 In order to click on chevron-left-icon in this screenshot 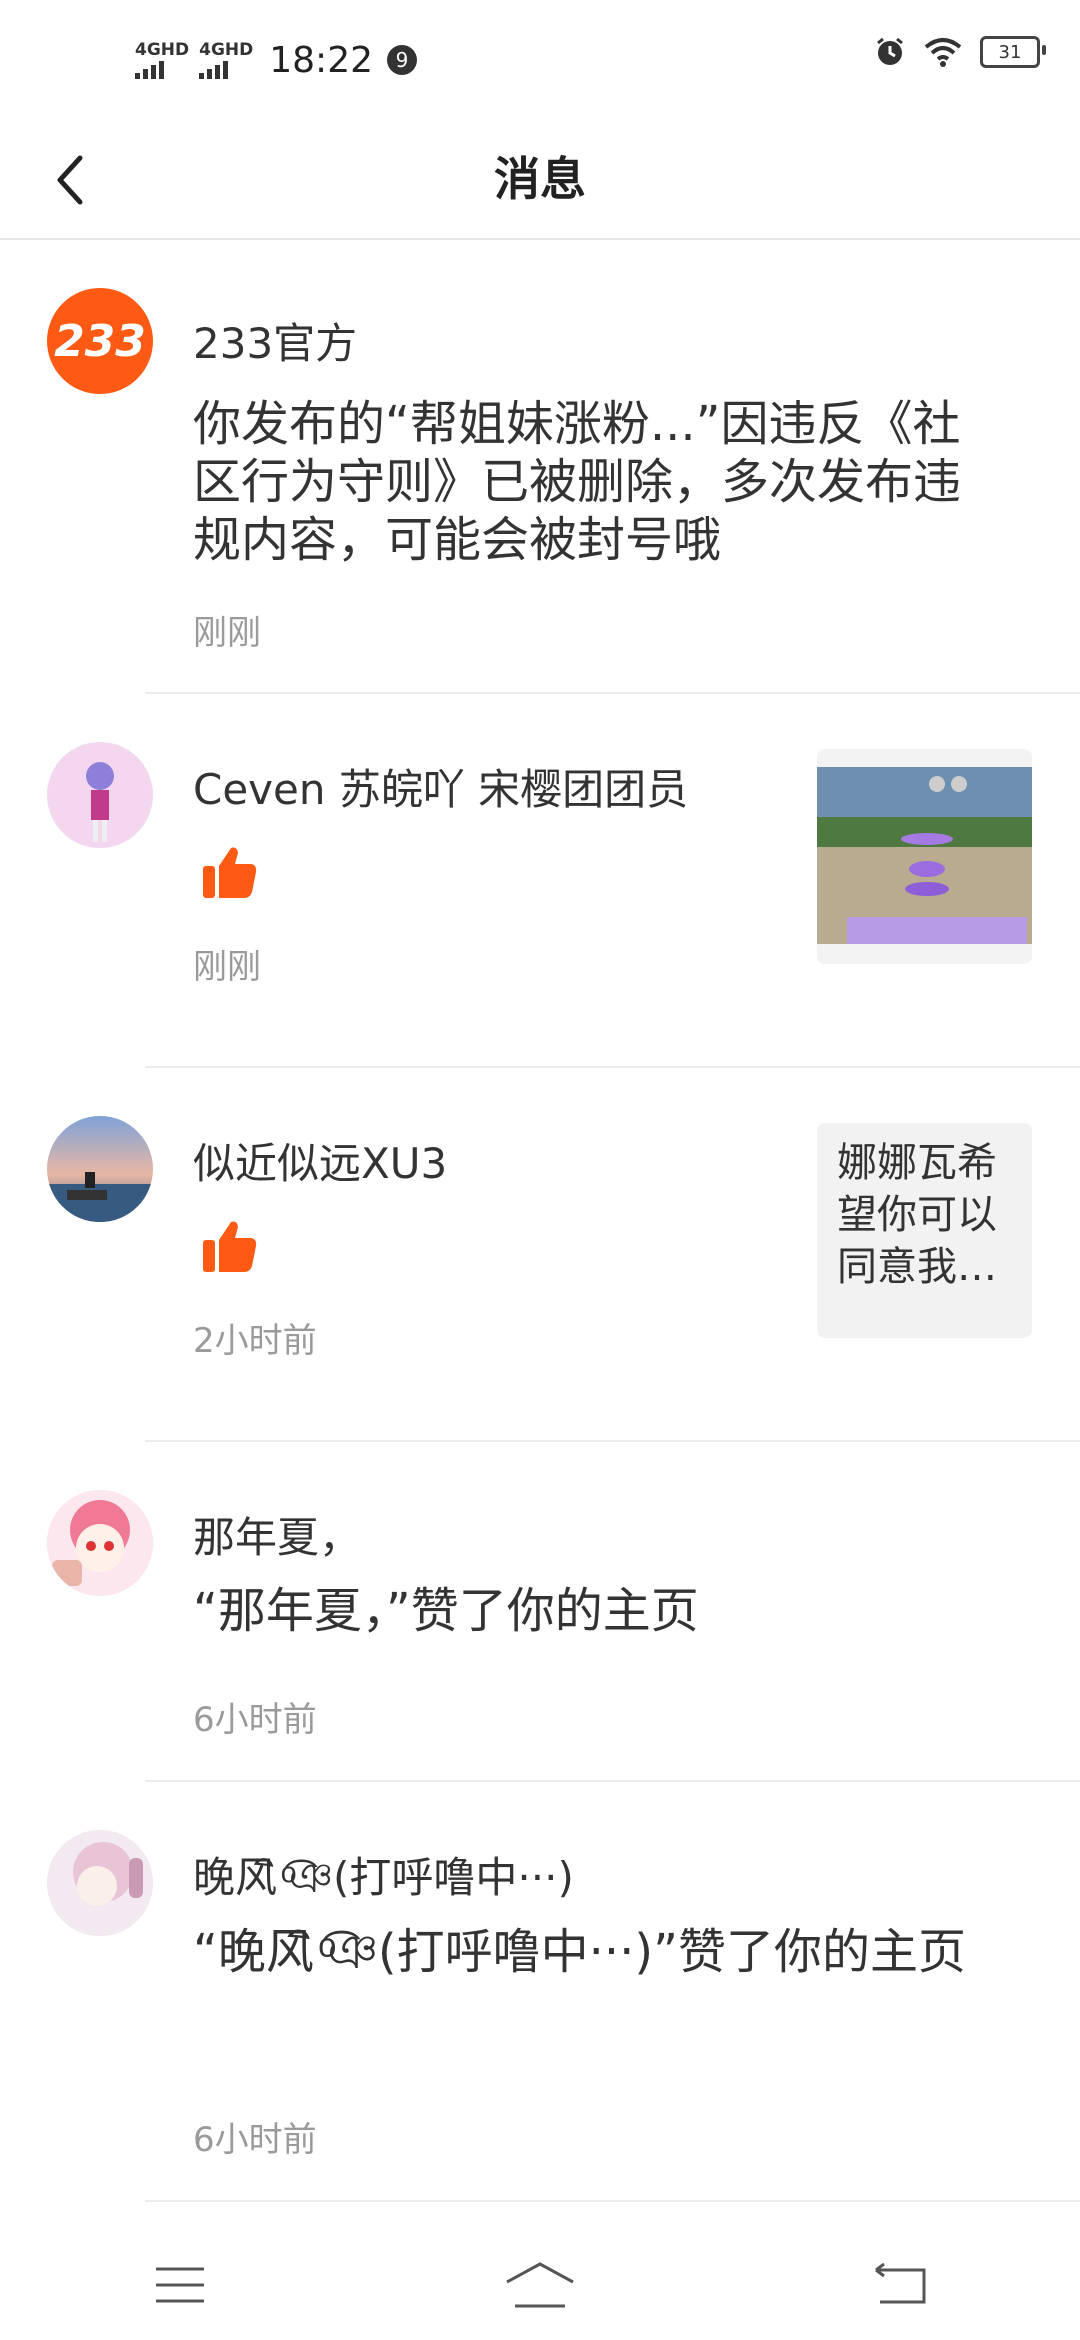, I will do `click(70, 180)`.